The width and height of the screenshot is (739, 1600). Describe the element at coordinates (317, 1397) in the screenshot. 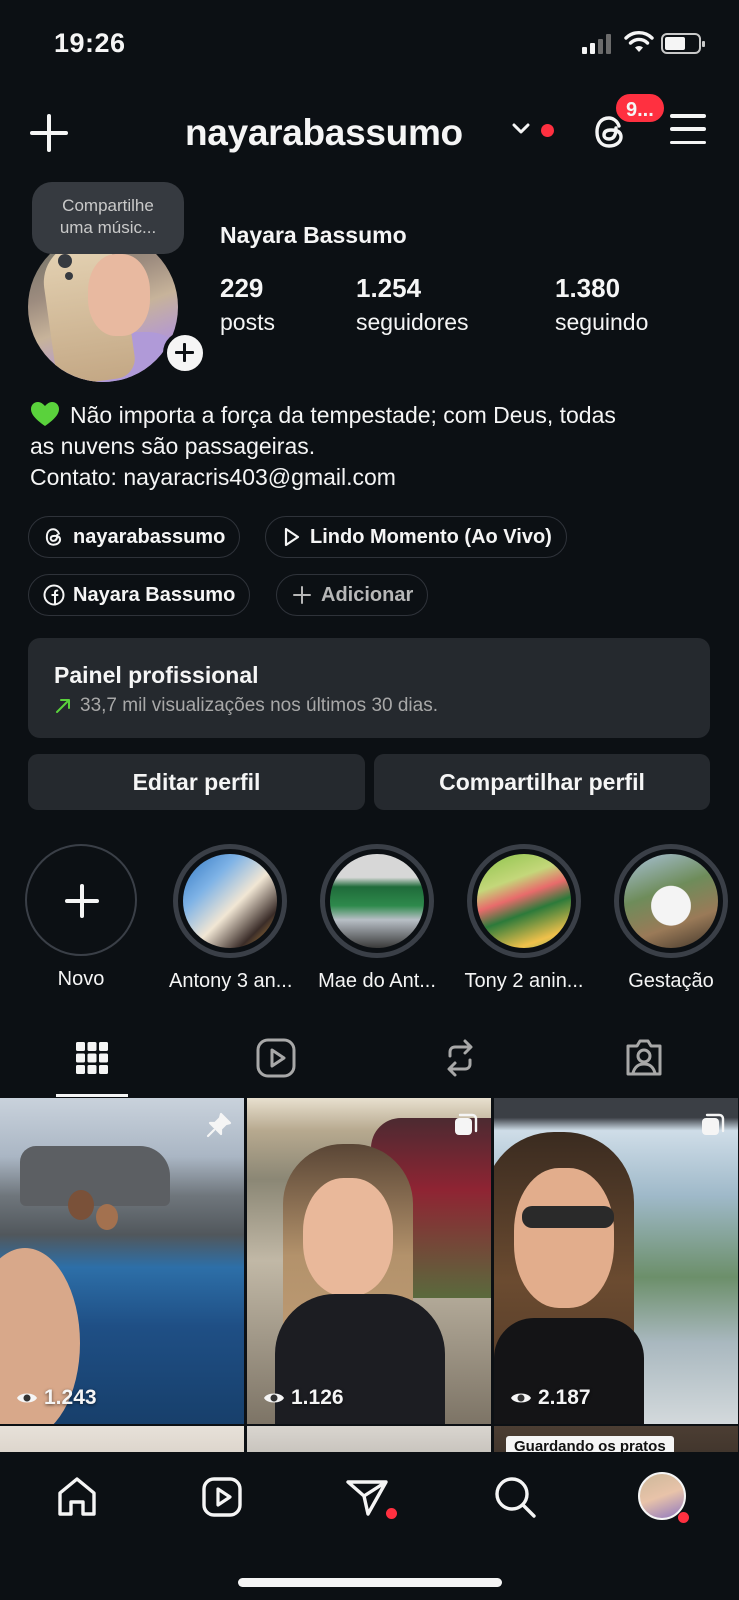

I see `post-views-value: 1.126` at that location.